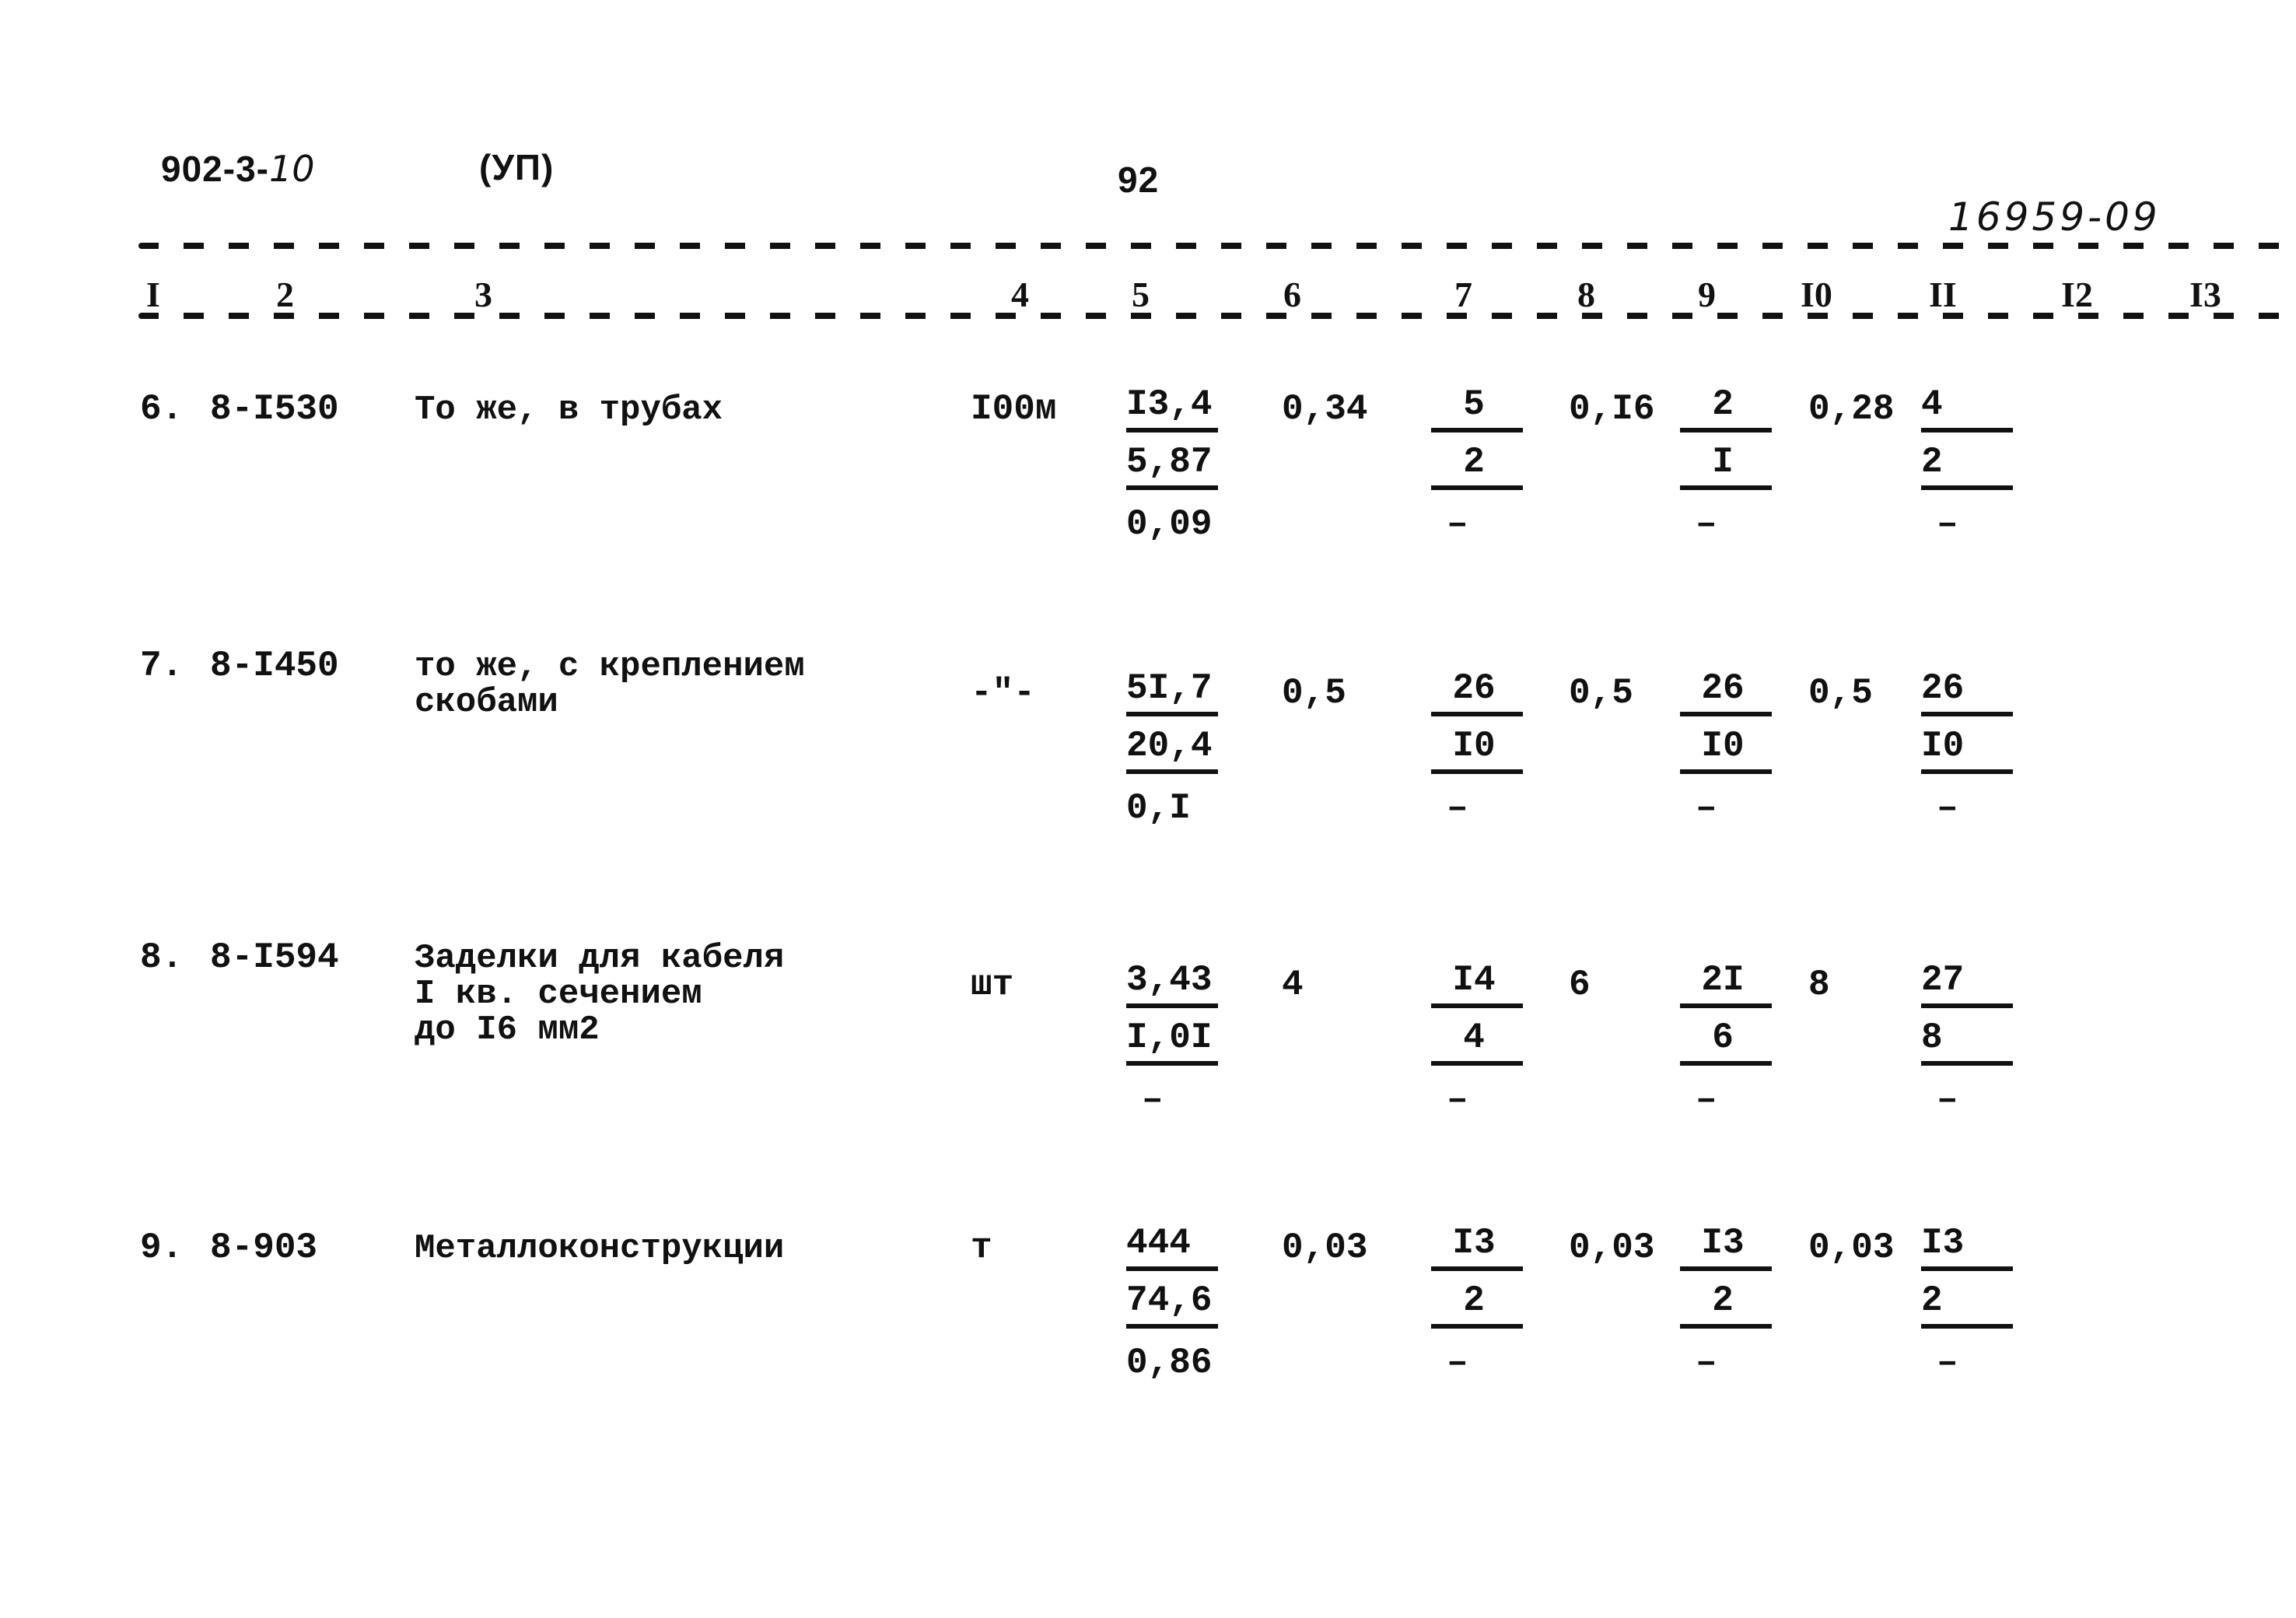 The image size is (2296, 1618). Describe the element at coordinates (1841, 693) in the screenshot. I see `coefficient-col10: 0,5` at that location.